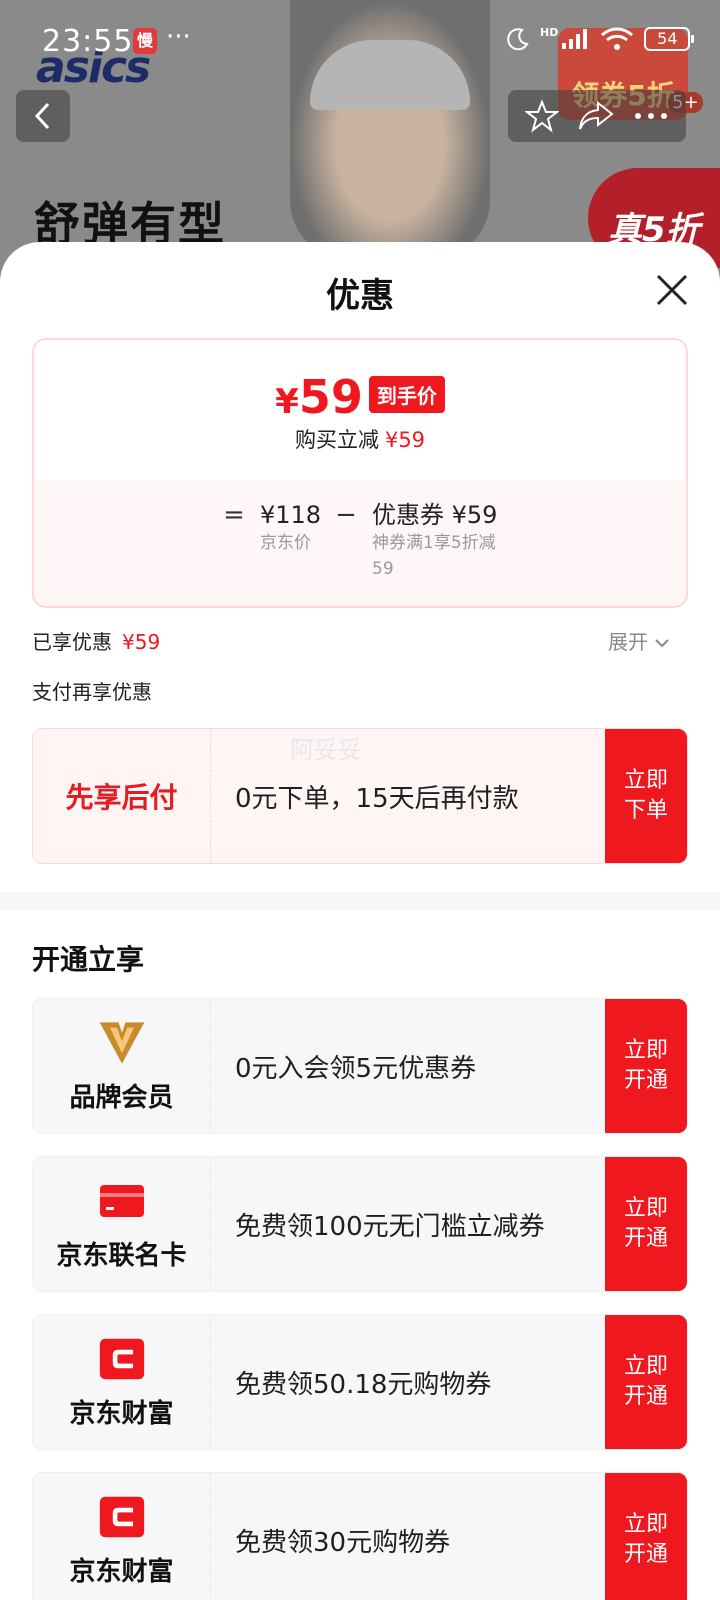 The width and height of the screenshot is (720, 1600). I want to click on base-price-term: ¥118 京东价, so click(291, 528).